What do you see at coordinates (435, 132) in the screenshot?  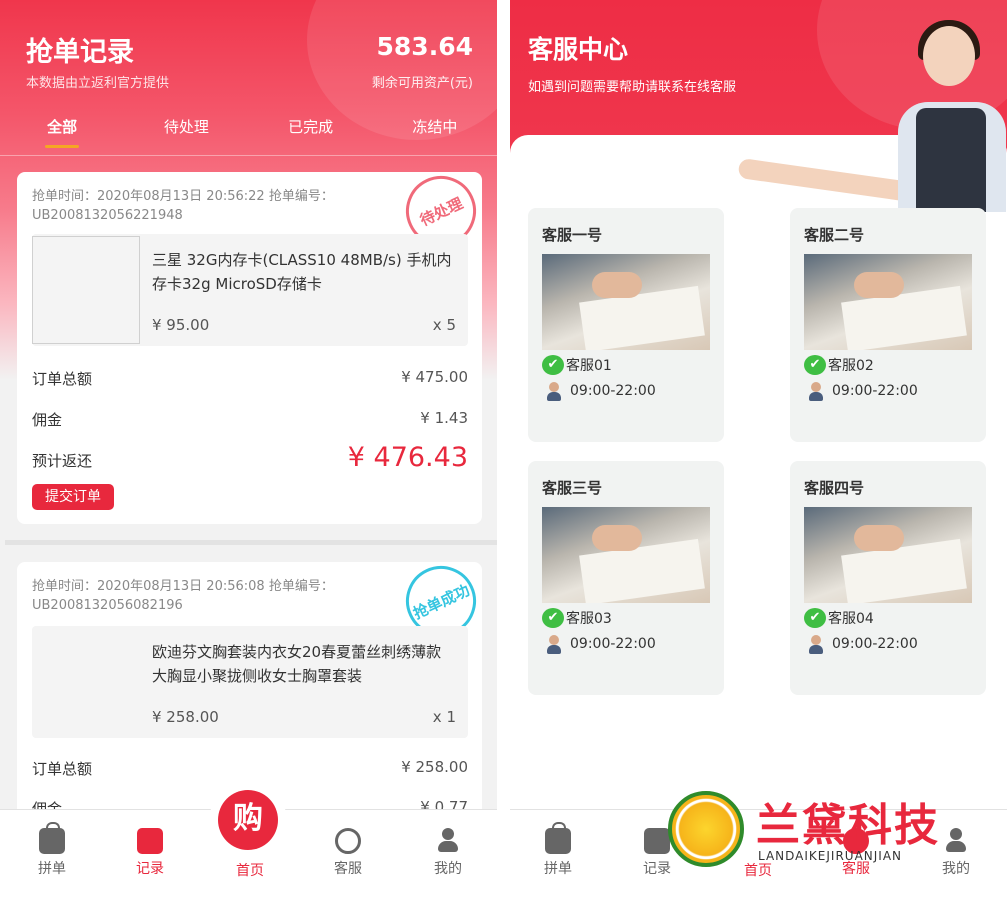 I see `tab-frozen: 冻结中` at bounding box center [435, 132].